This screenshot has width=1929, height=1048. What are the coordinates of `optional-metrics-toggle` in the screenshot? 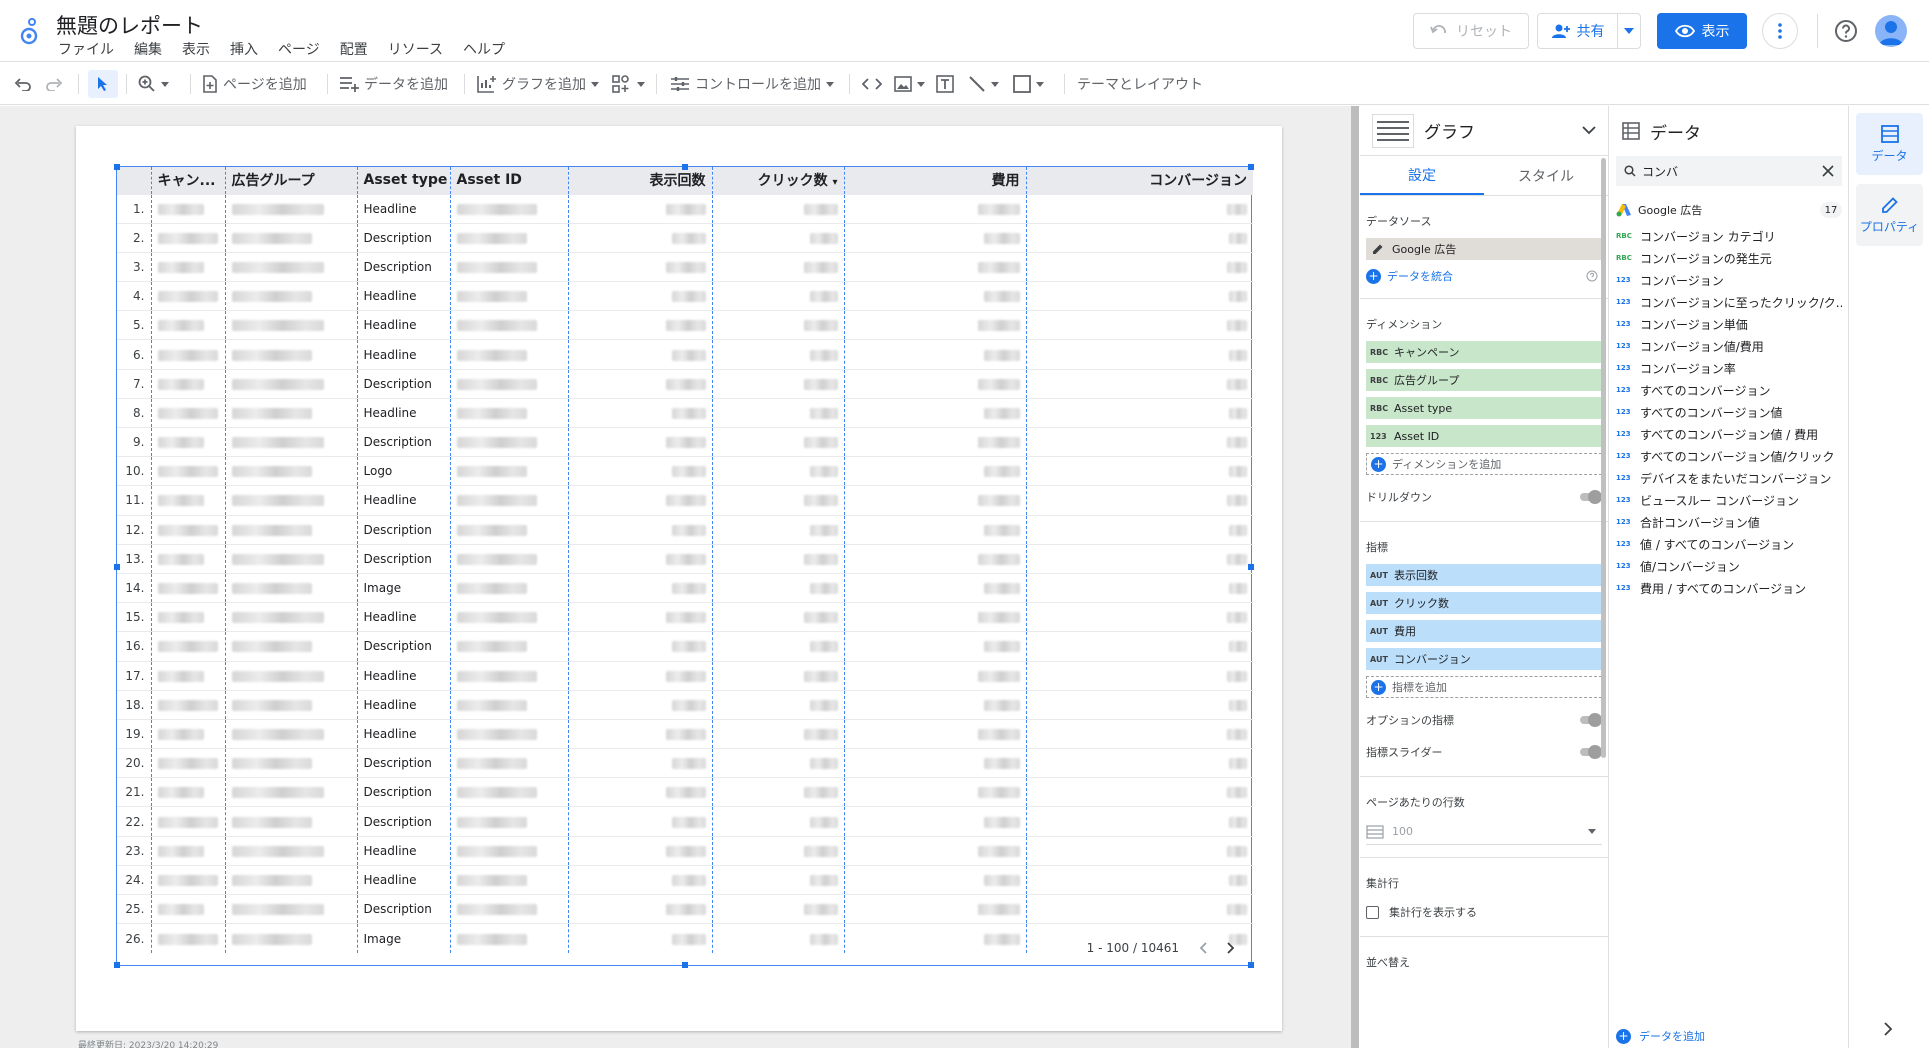 It's located at (1591, 720).